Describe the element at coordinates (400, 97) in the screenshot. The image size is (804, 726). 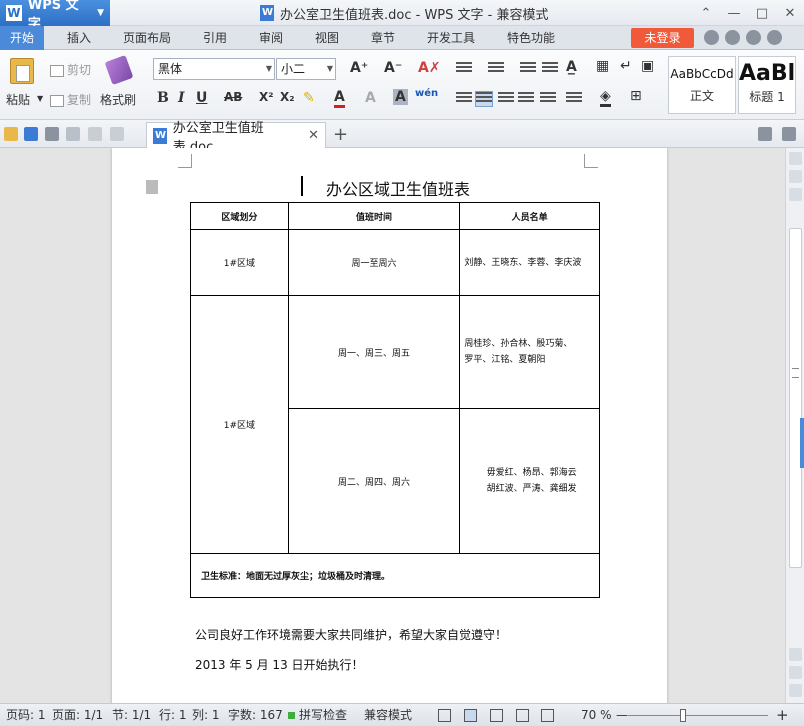
I see `char-shading-icon: A` at that location.